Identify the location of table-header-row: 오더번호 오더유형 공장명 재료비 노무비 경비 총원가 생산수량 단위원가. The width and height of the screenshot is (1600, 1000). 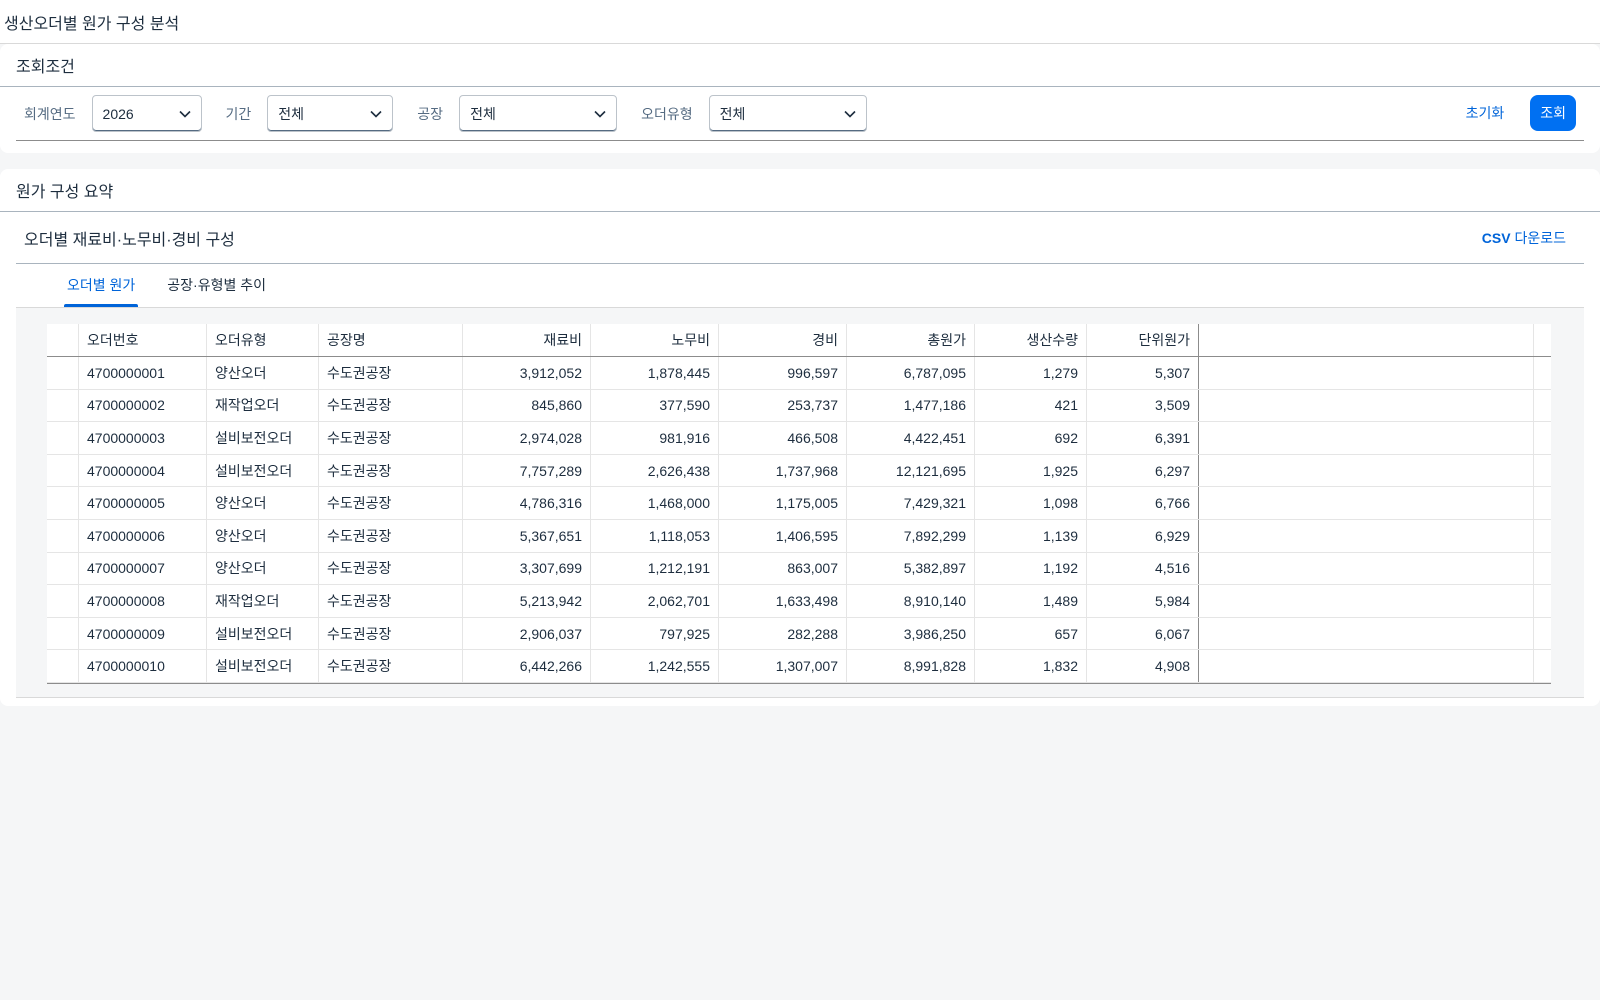
(799, 340).